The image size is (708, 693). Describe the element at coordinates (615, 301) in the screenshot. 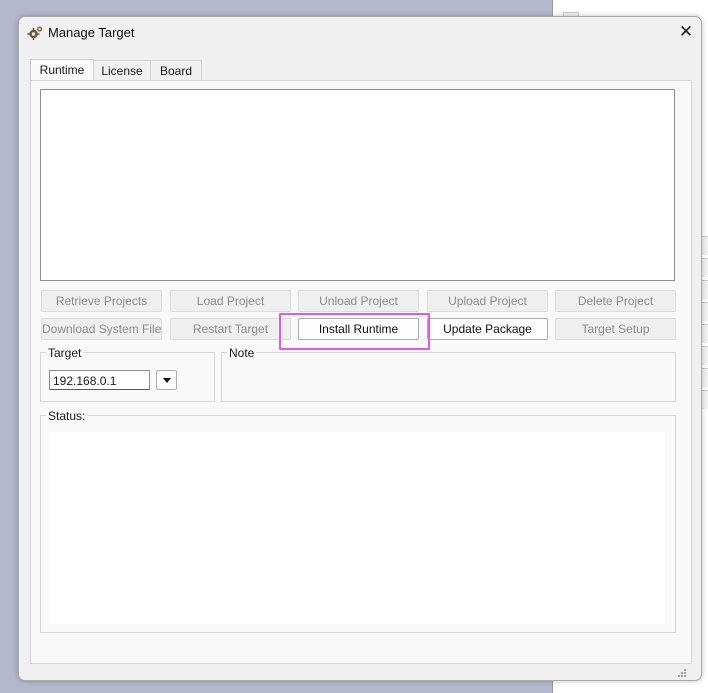

I see `delete-project-button: Delete Project` at that location.